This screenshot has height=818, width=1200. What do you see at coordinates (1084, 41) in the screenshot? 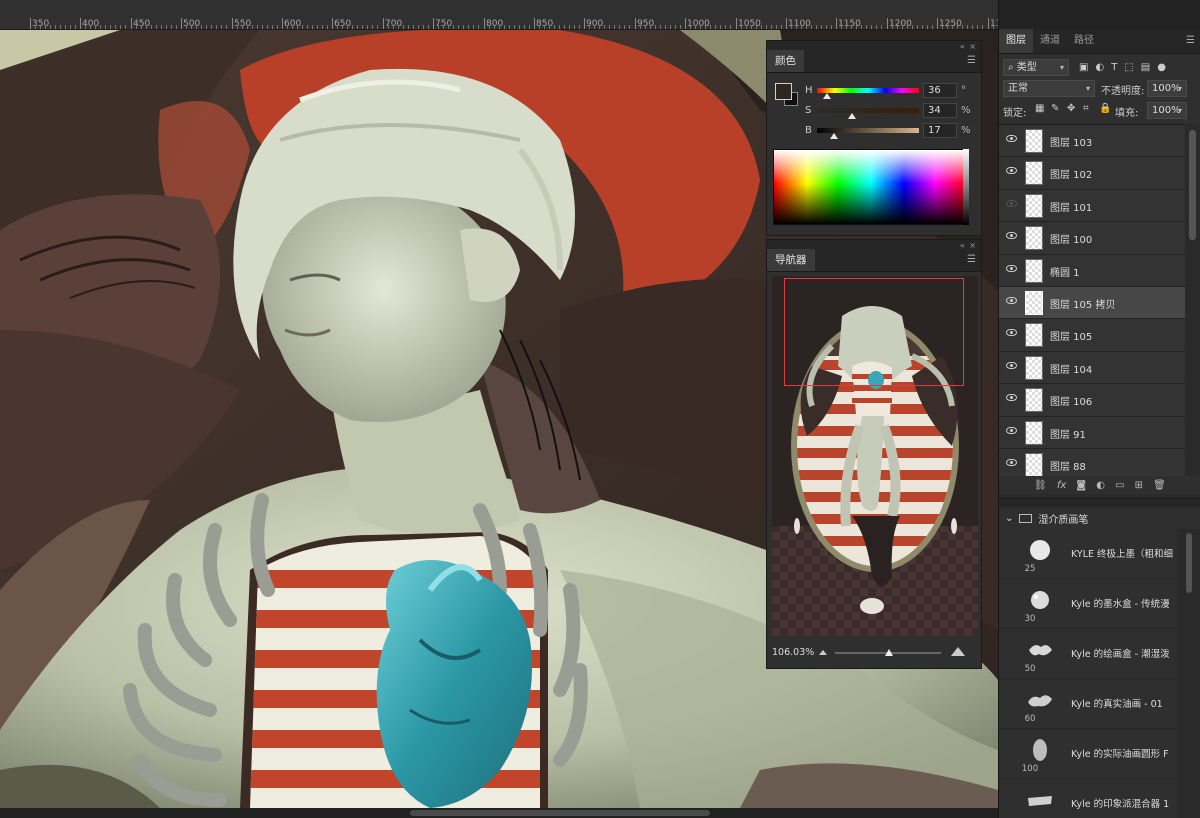
I see `tab-paths: 路径` at bounding box center [1084, 41].